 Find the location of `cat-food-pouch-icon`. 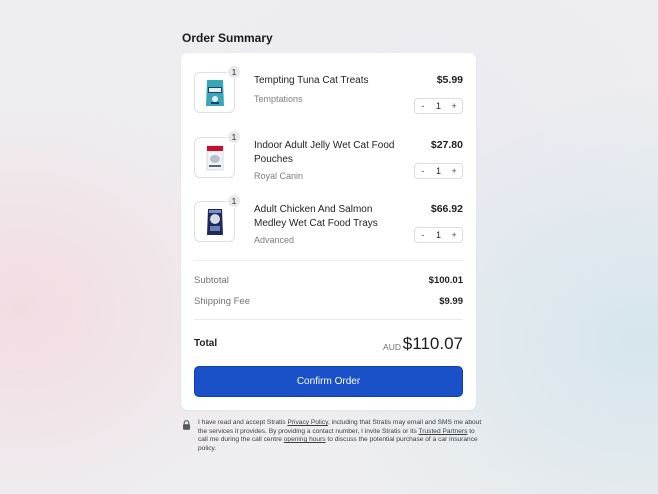

cat-food-pouch-icon is located at coordinates (214, 157).